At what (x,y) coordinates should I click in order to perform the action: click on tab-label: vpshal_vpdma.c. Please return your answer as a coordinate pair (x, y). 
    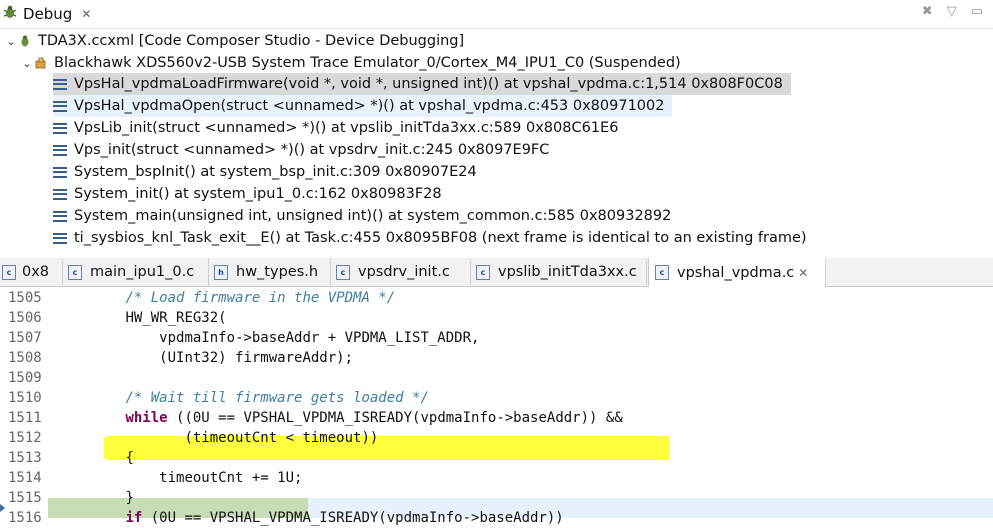
    Looking at the image, I should click on (736, 272).